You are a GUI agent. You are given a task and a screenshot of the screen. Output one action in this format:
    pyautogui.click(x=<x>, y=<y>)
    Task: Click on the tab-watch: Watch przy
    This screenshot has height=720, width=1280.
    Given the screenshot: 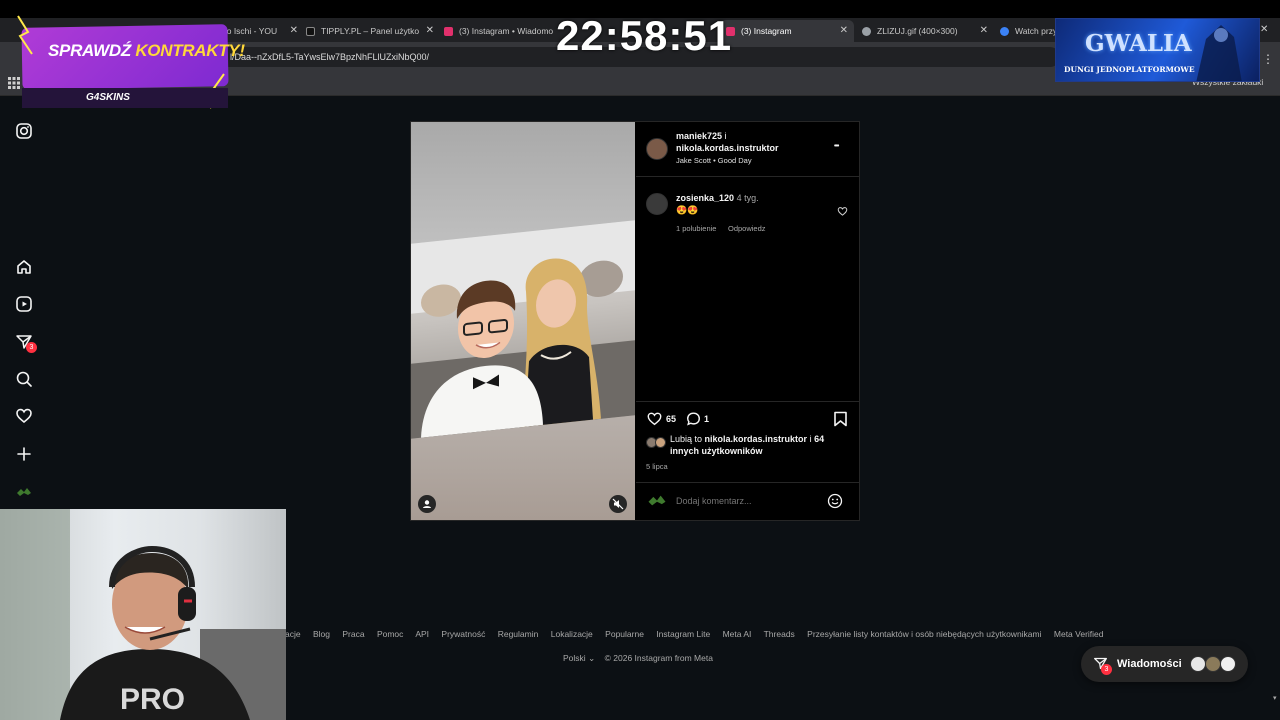 What is the action you would take?
    pyautogui.click(x=1028, y=31)
    